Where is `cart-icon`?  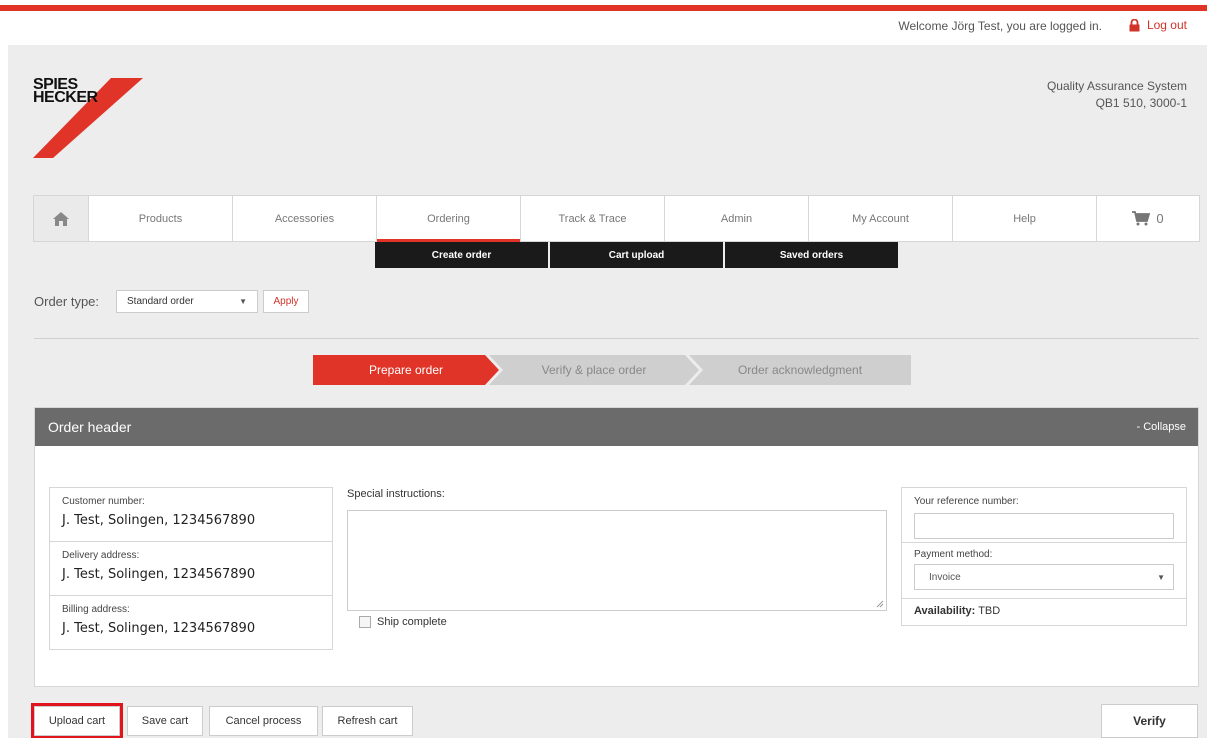
cart-icon is located at coordinates (1141, 218).